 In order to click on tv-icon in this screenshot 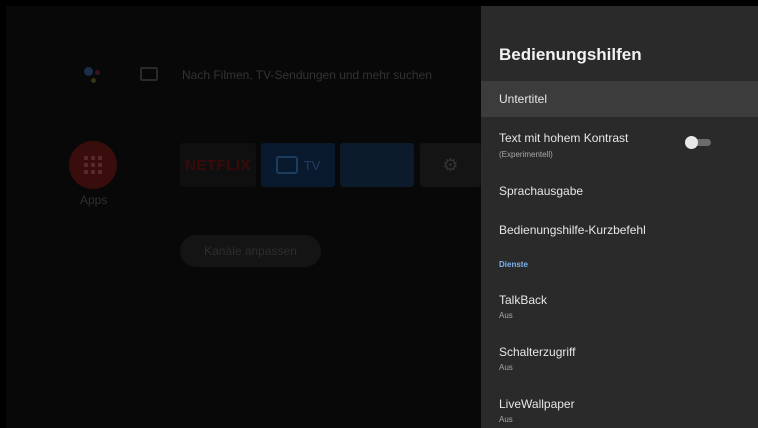, I will do `click(286, 165)`.